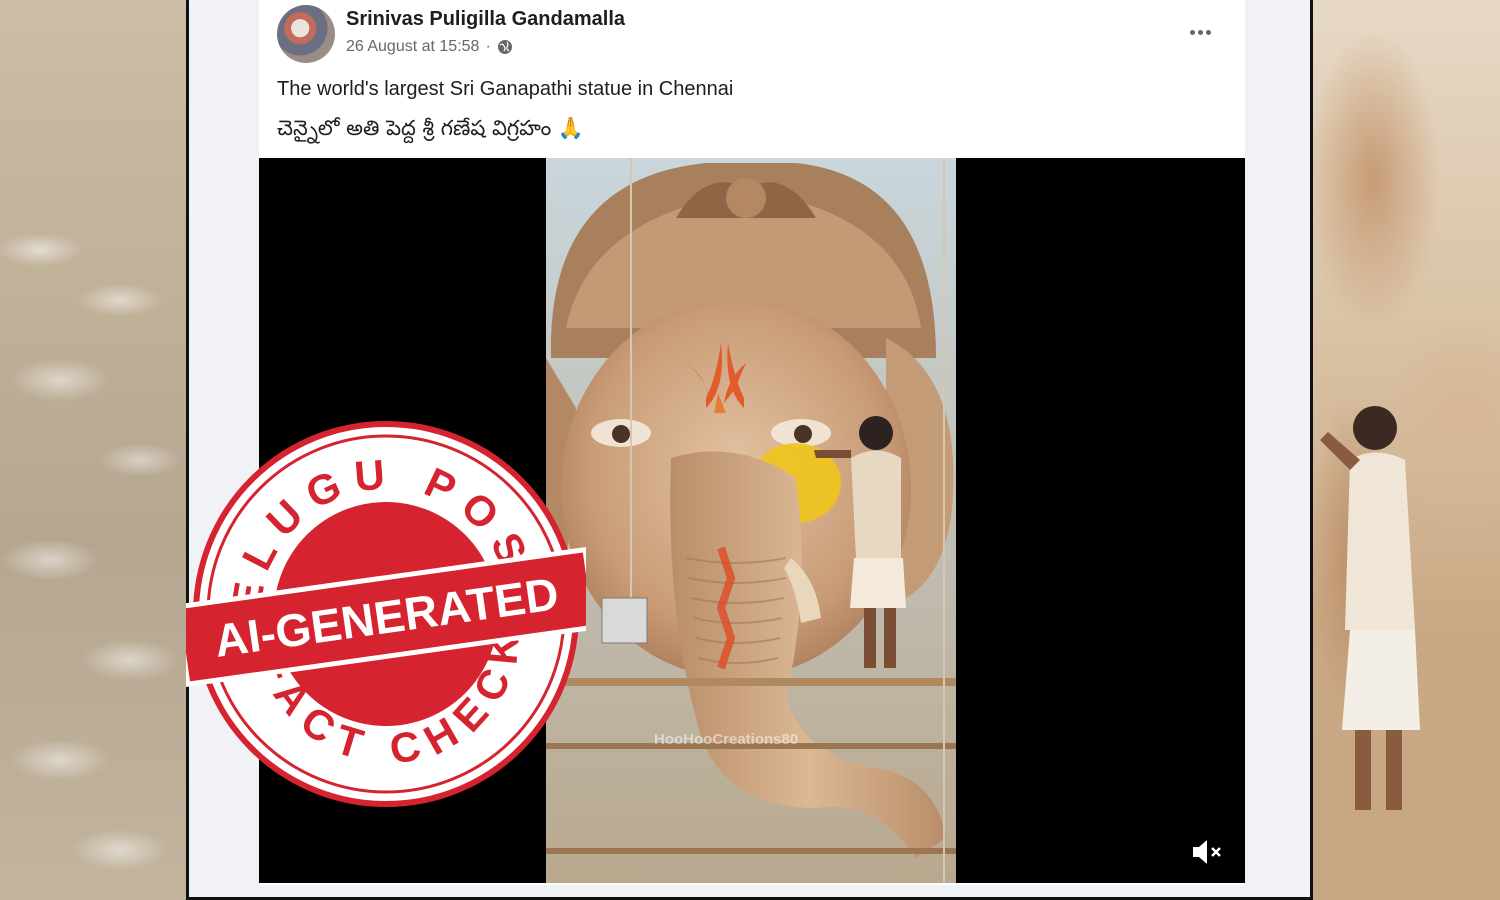 This screenshot has width=1500, height=900. Describe the element at coordinates (1207, 852) in the screenshot. I see `muted-speaker-icon` at that location.